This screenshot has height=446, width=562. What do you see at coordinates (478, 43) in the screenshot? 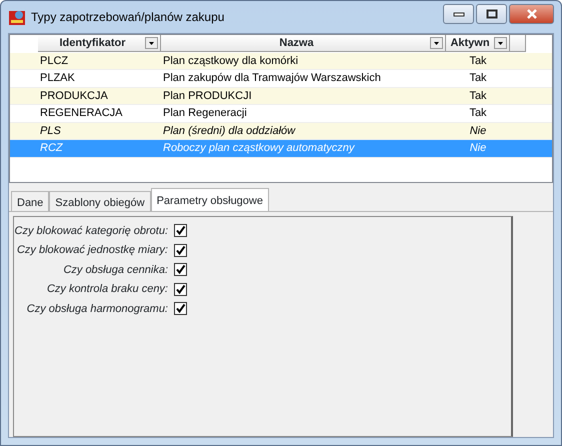
I see `column-header: Aktywn` at bounding box center [478, 43].